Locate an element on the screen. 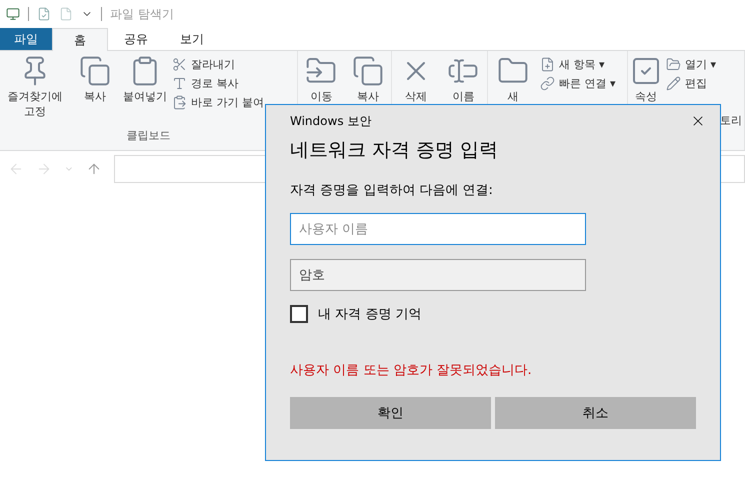 Image resolution: width=745 pixels, height=482 pixels. pencil-icon is located at coordinates (673, 83).